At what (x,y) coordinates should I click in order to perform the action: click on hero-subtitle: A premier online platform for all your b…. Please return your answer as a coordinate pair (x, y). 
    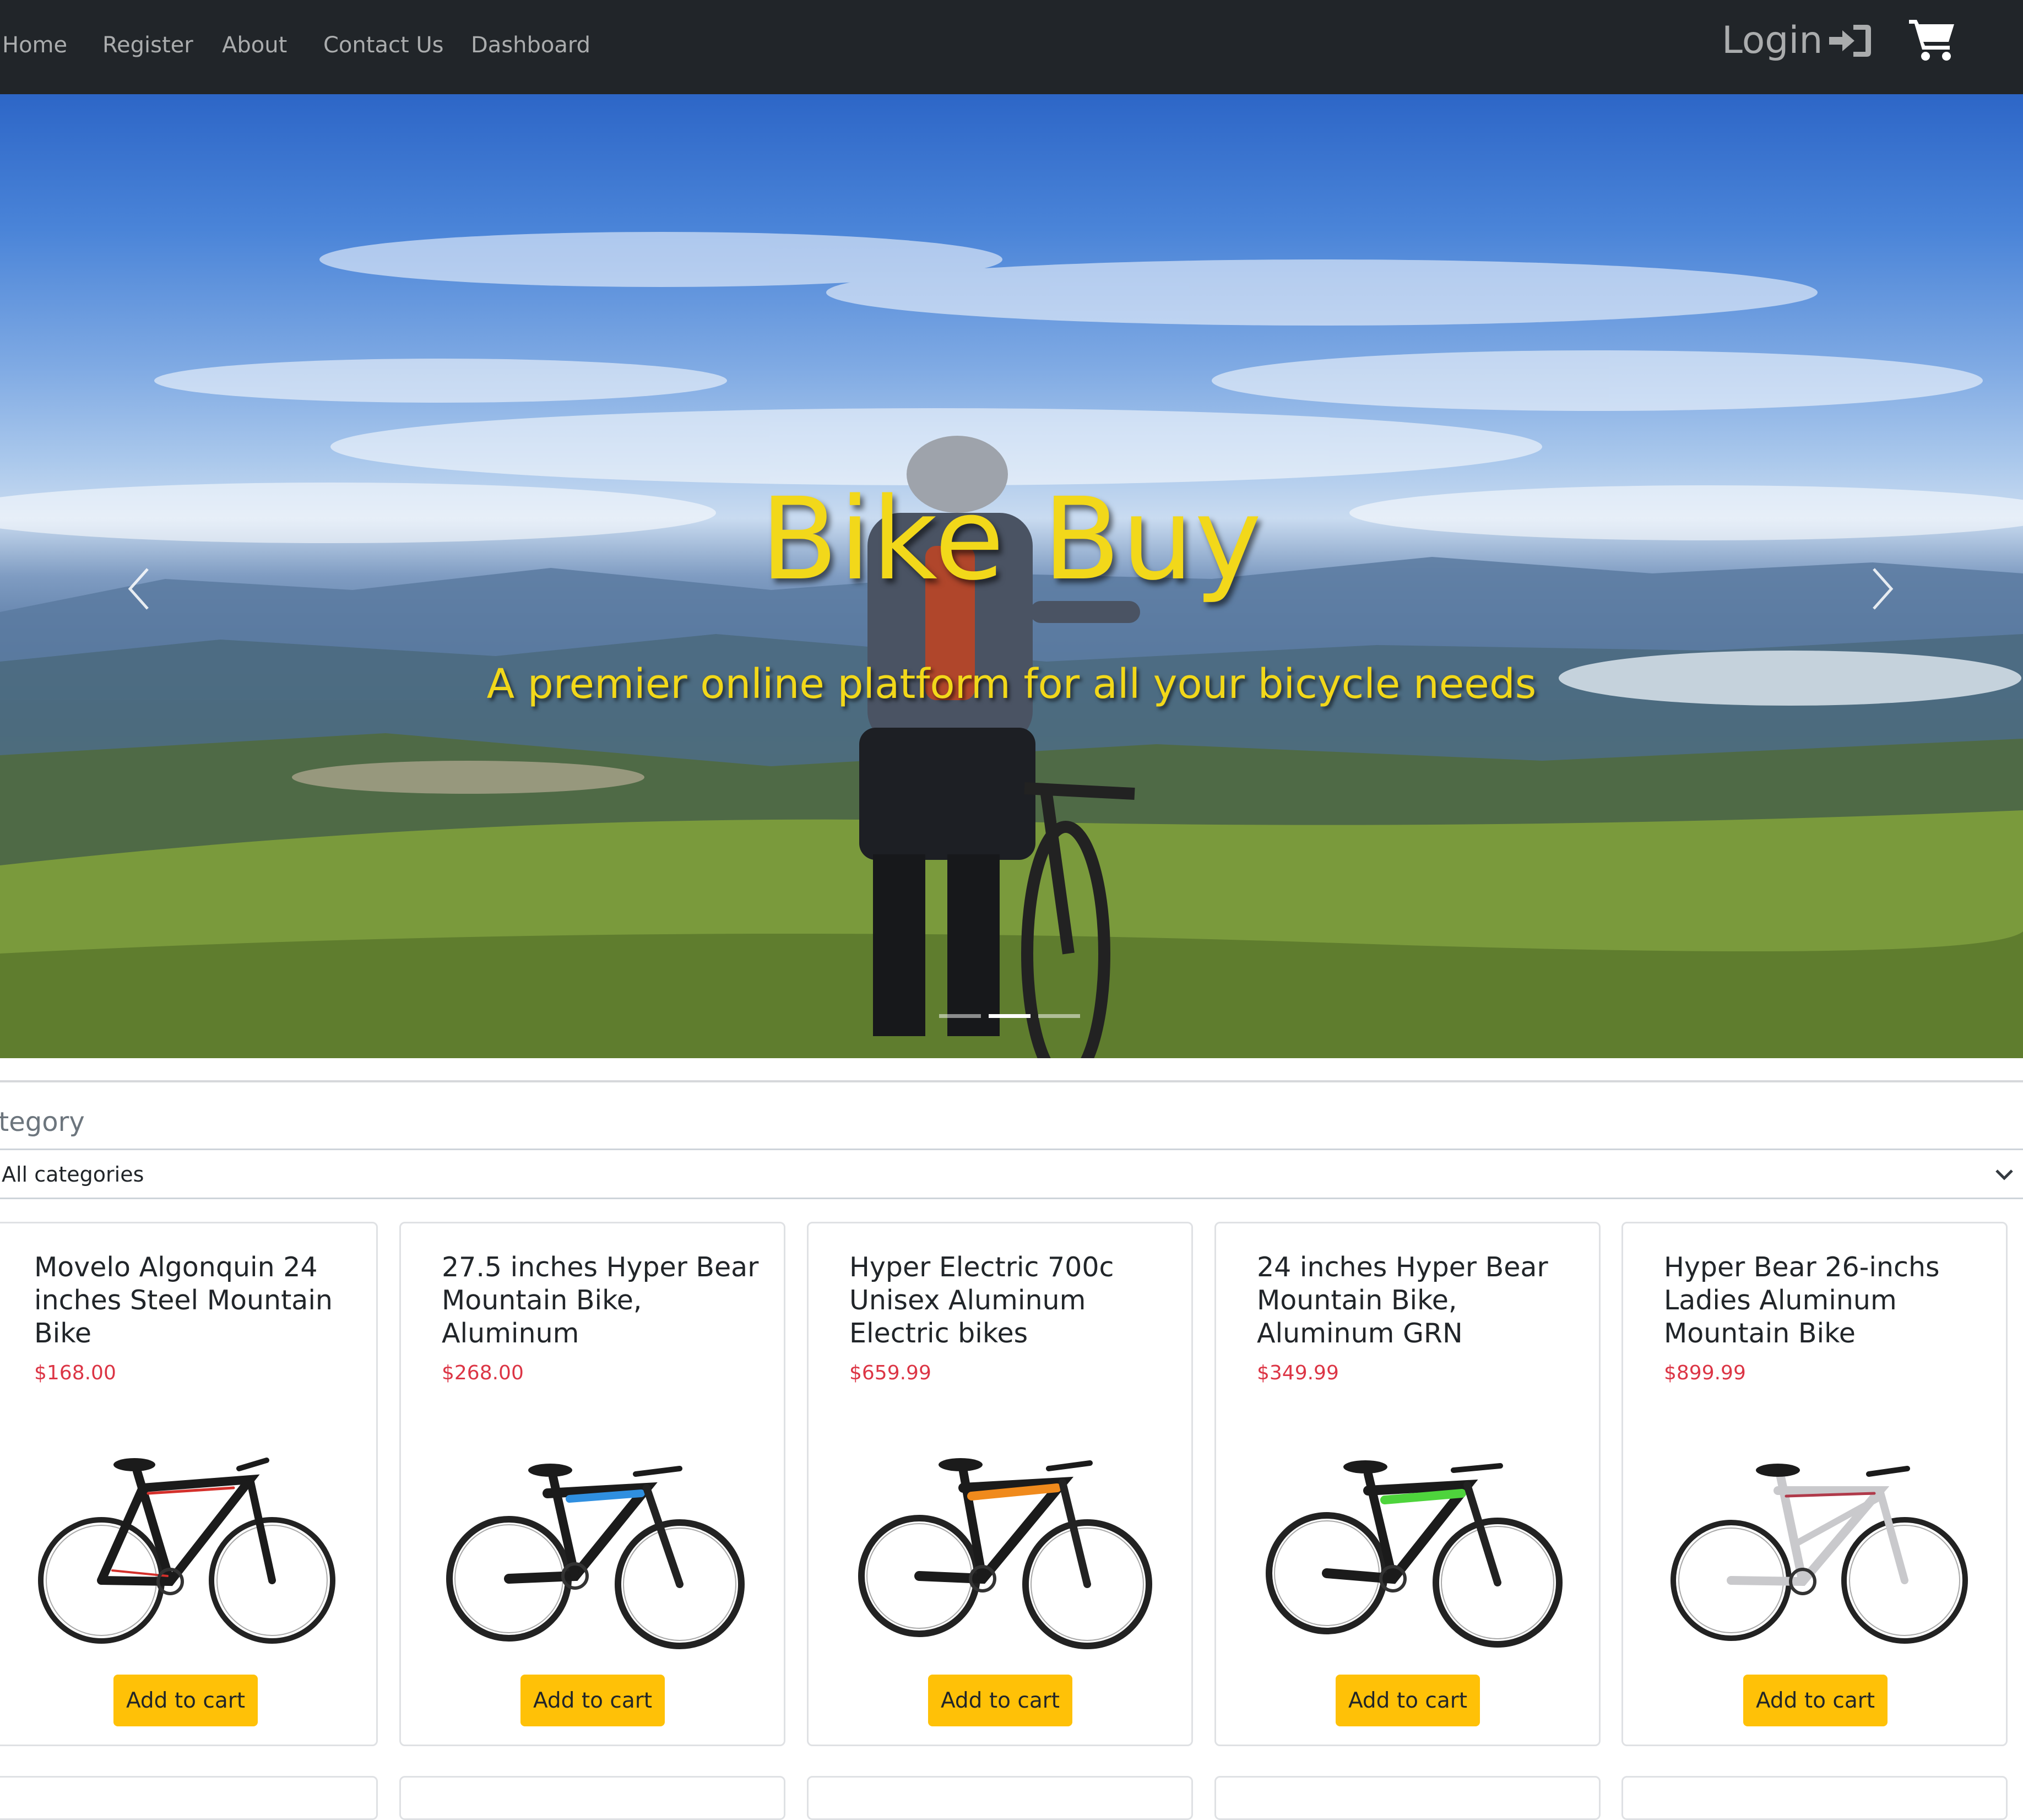
    Looking at the image, I should click on (1011, 684).